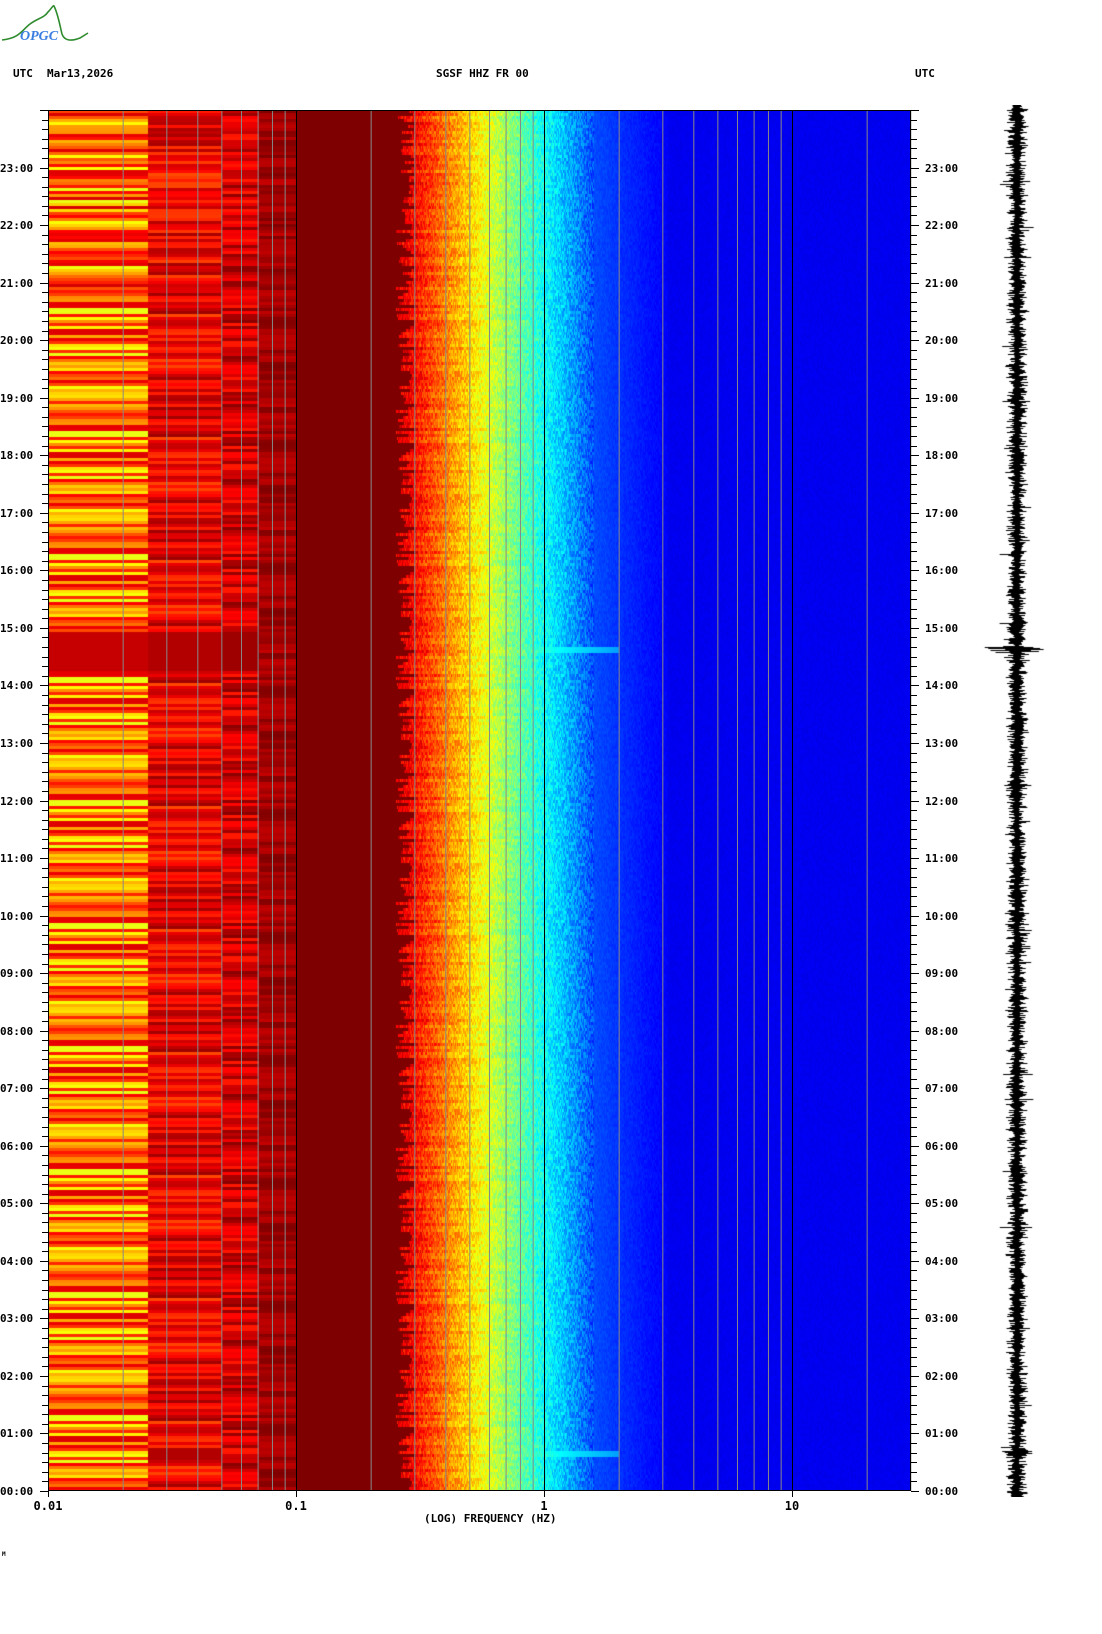 This screenshot has height=1634, width=1102. Describe the element at coordinates (17, 398) in the screenshot. I see `y-tick-label-left: 19:00` at that location.